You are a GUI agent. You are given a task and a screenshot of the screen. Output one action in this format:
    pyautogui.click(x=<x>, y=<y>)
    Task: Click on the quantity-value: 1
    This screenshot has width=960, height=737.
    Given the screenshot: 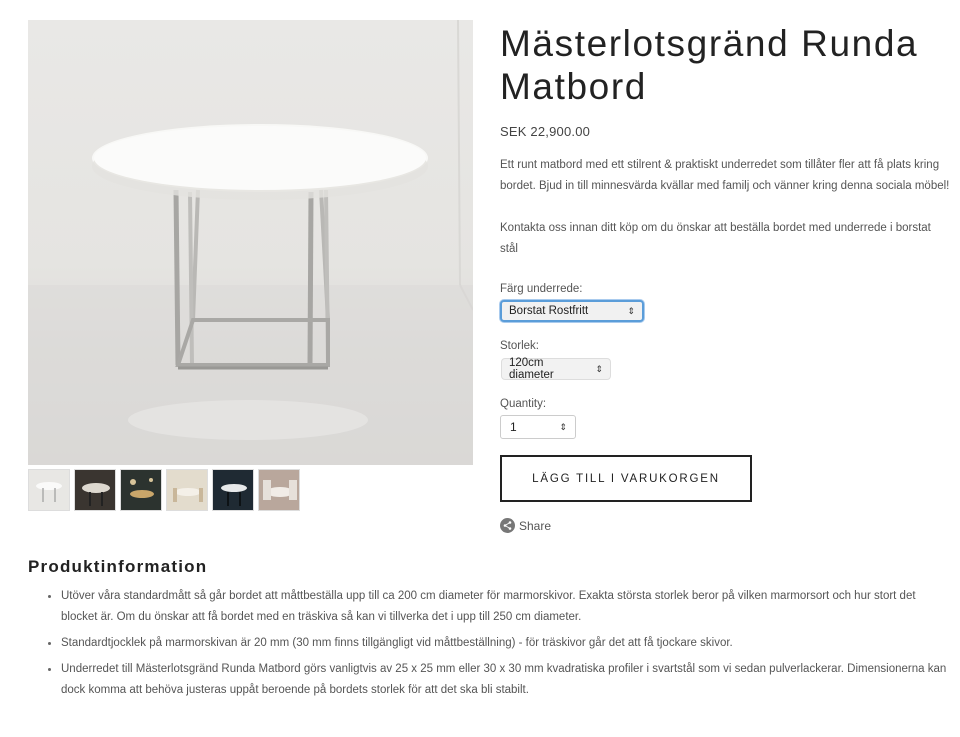 What is the action you would take?
    pyautogui.click(x=513, y=427)
    